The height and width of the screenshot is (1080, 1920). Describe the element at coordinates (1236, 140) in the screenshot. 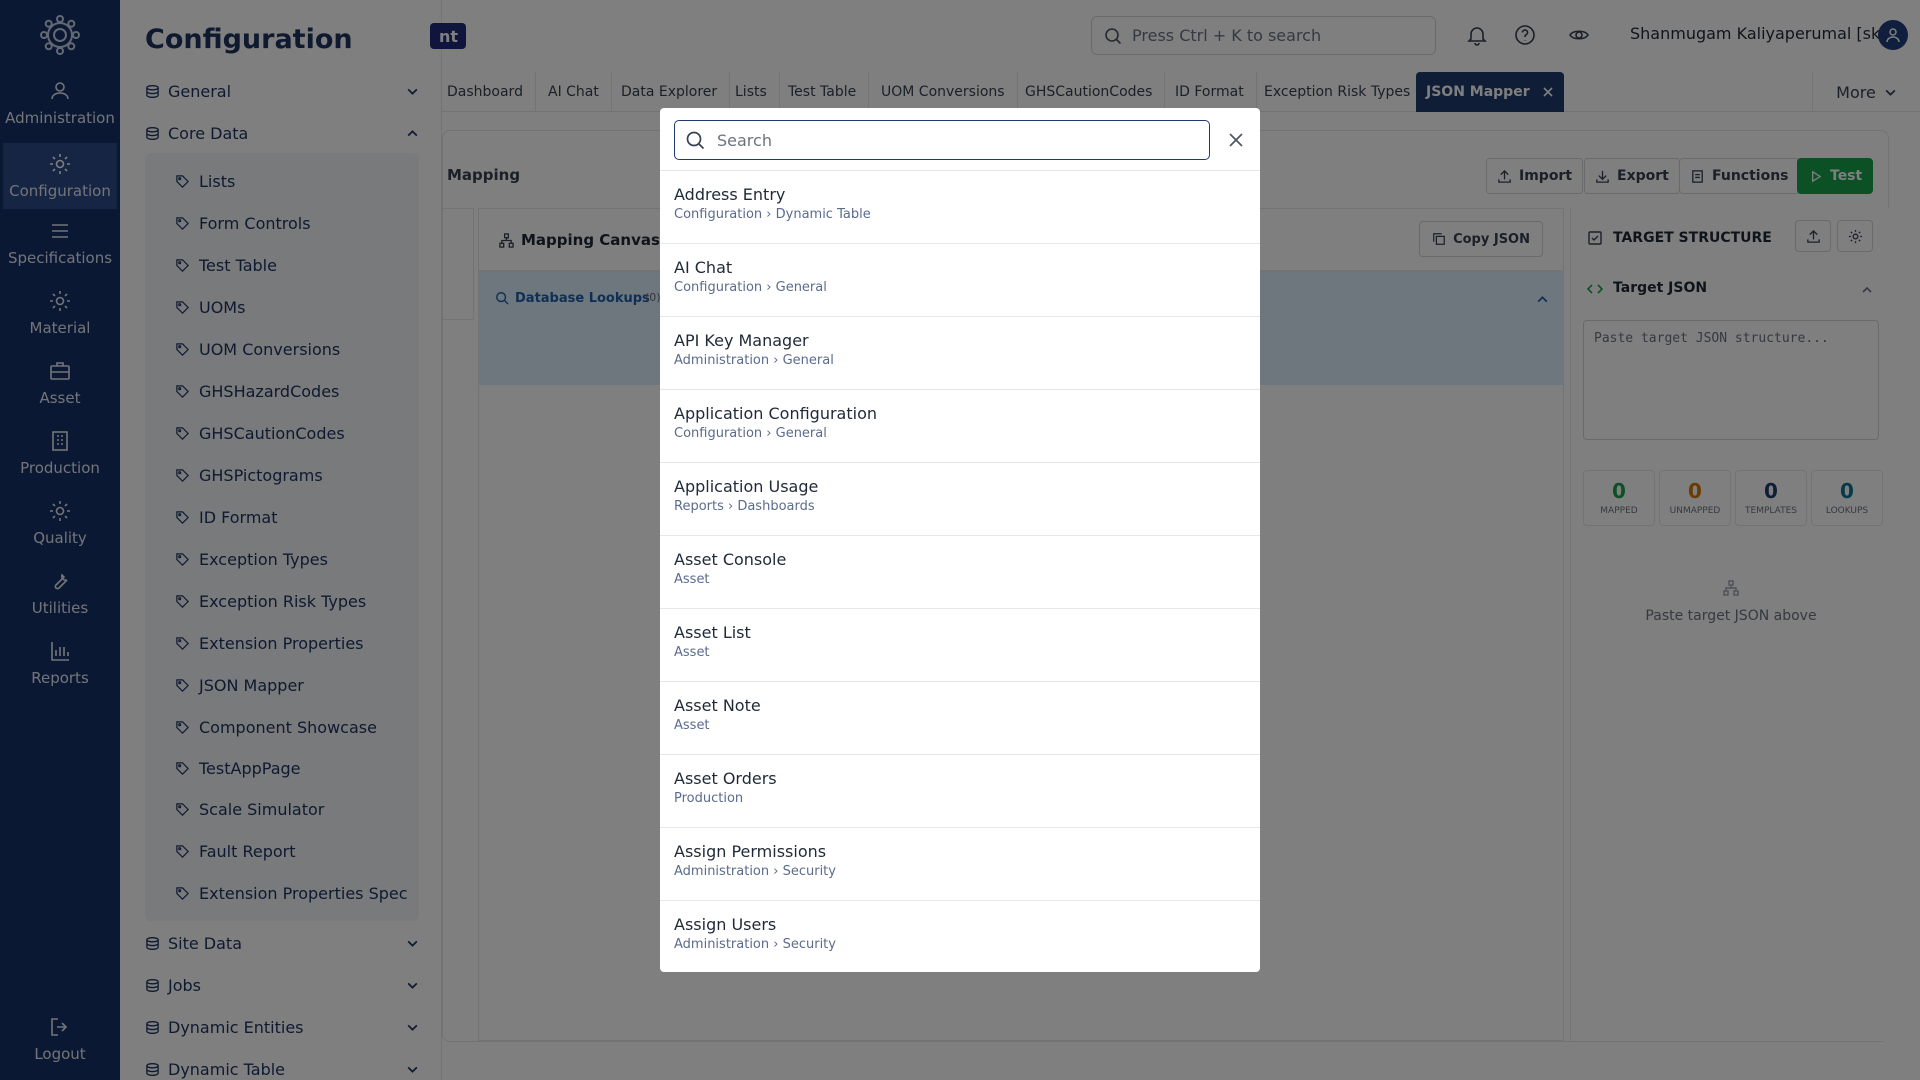

I see `close-icon` at that location.